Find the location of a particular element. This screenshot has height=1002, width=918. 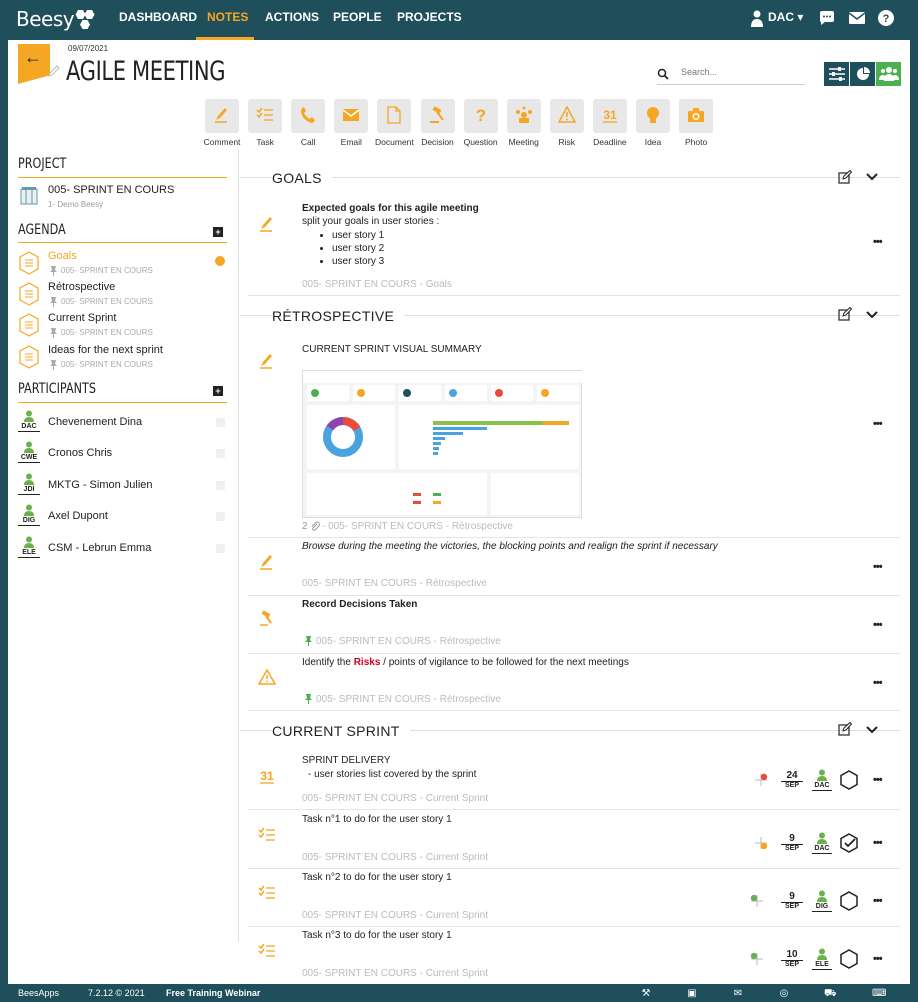

tool-deadline-button: 31 is located at coordinates (609, 116).